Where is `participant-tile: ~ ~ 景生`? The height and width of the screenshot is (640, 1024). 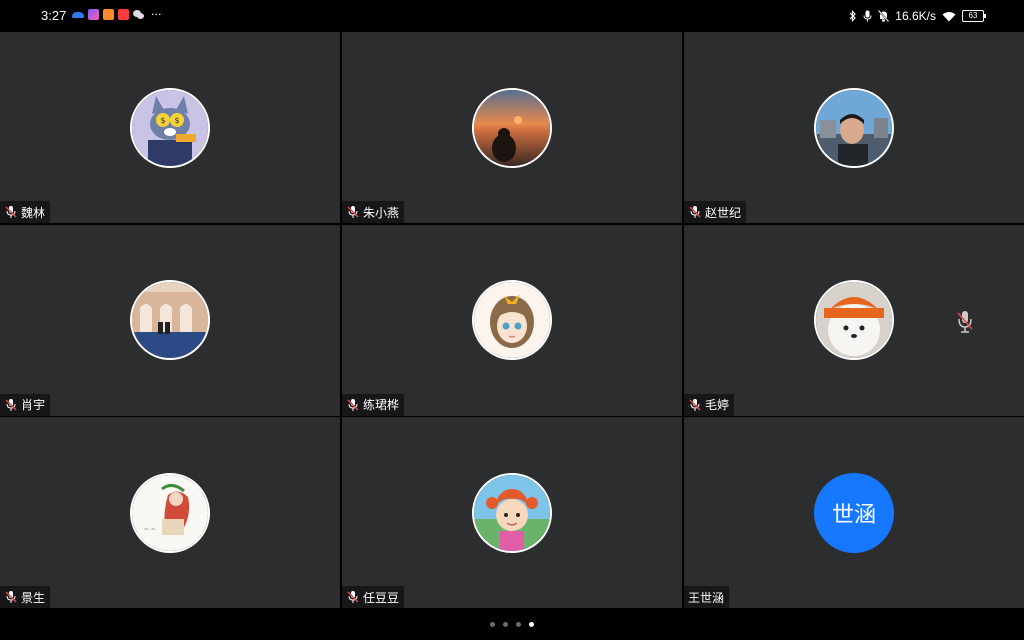 participant-tile: ~ ~ 景生 is located at coordinates (170, 512).